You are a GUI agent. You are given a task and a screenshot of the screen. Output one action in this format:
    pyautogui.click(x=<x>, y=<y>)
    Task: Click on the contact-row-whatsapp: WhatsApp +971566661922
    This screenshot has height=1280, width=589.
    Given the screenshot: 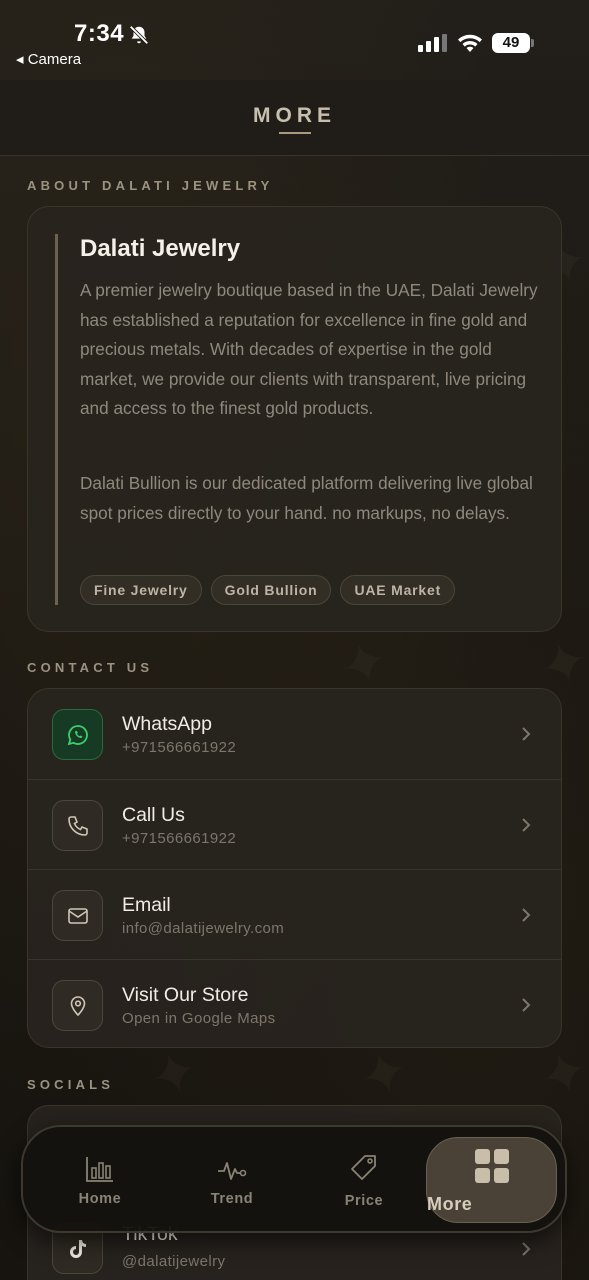 What is the action you would take?
    pyautogui.click(x=294, y=734)
    